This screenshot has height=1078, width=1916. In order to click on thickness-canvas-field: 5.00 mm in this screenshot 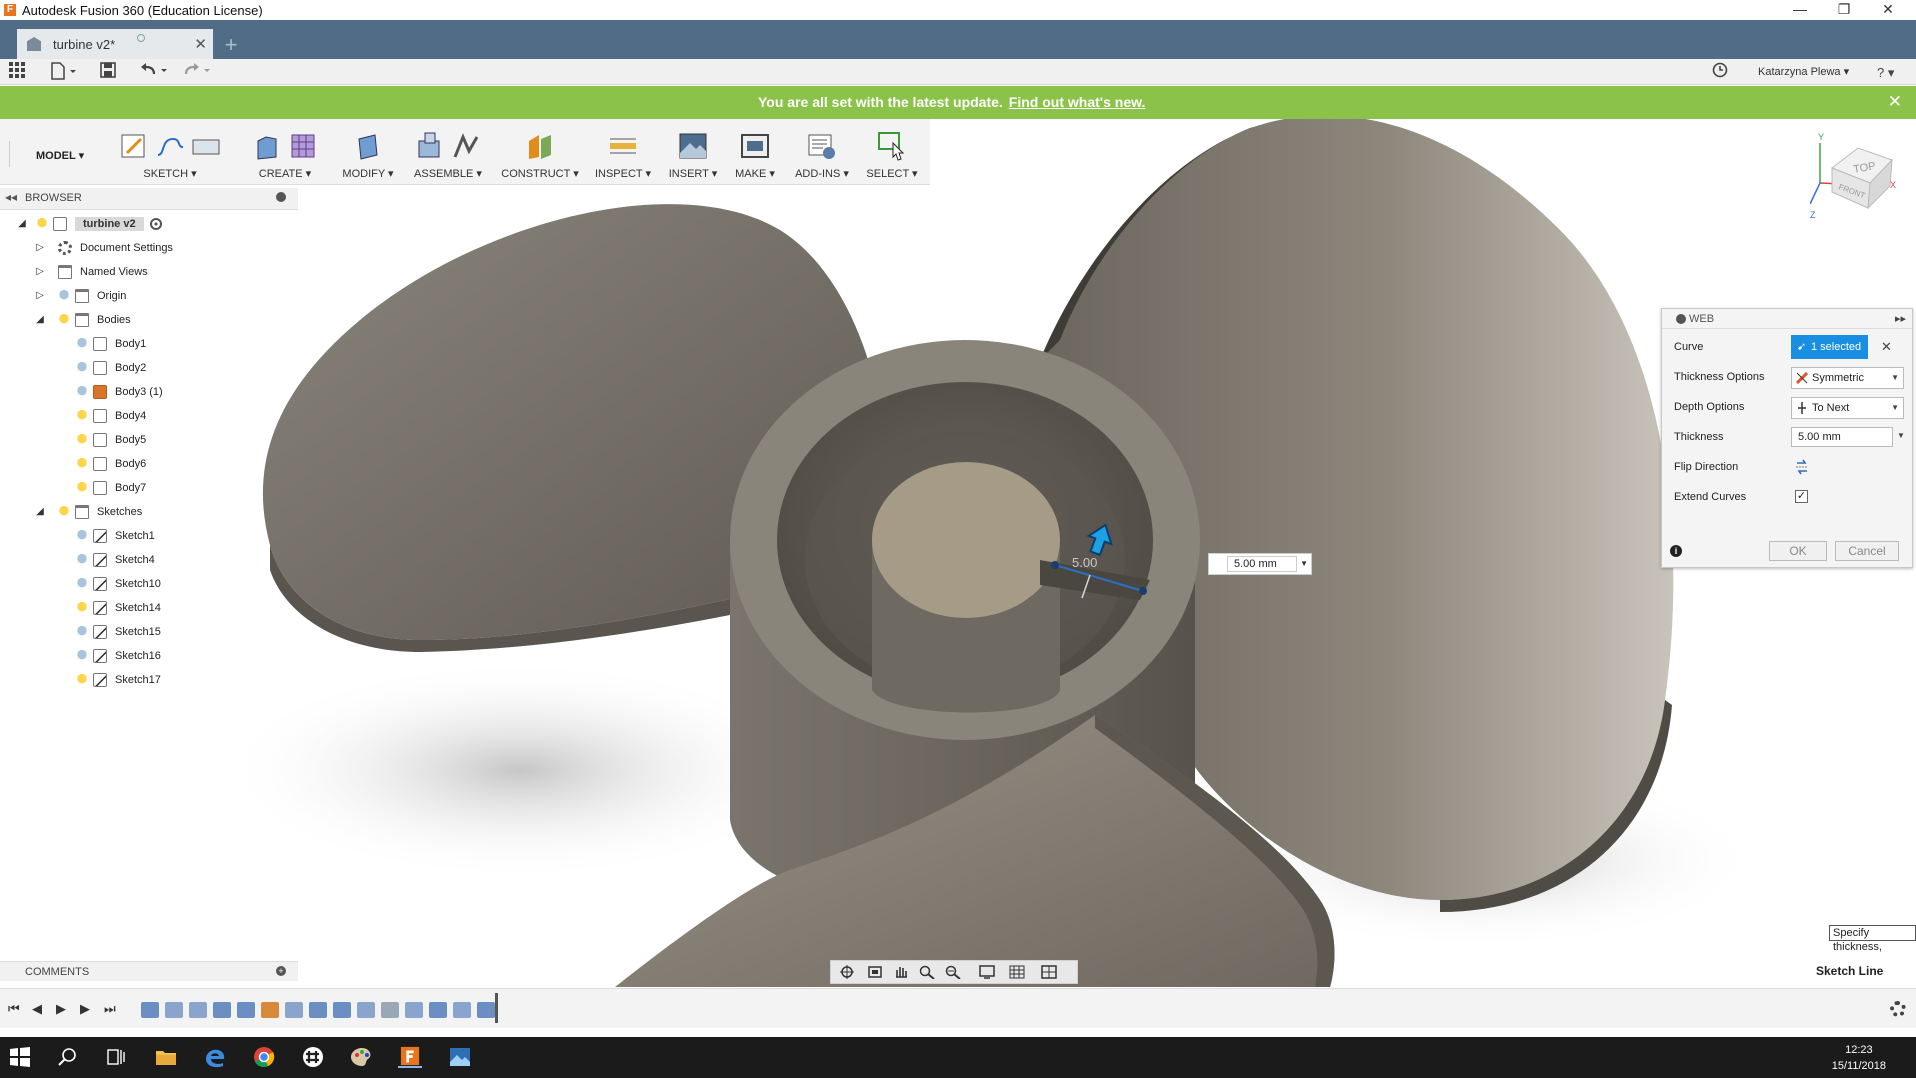, I will do `click(1262, 564)`.